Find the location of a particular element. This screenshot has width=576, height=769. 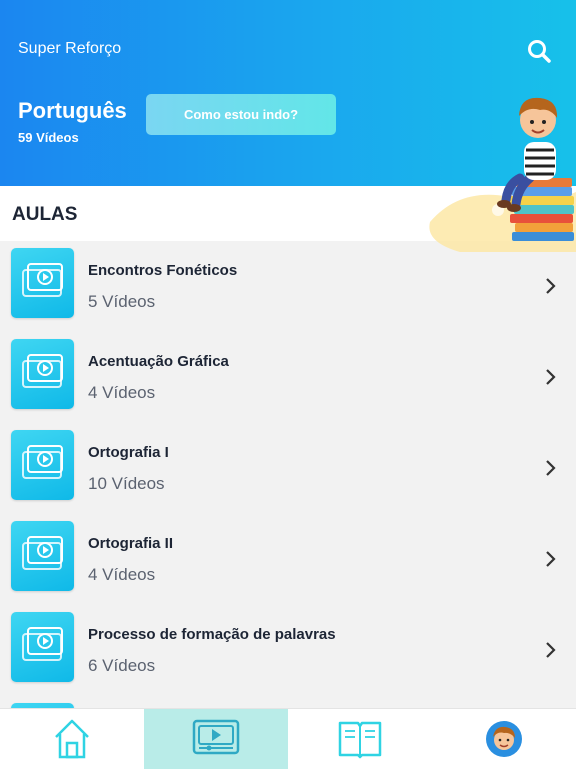

book-icon is located at coordinates (360, 740).